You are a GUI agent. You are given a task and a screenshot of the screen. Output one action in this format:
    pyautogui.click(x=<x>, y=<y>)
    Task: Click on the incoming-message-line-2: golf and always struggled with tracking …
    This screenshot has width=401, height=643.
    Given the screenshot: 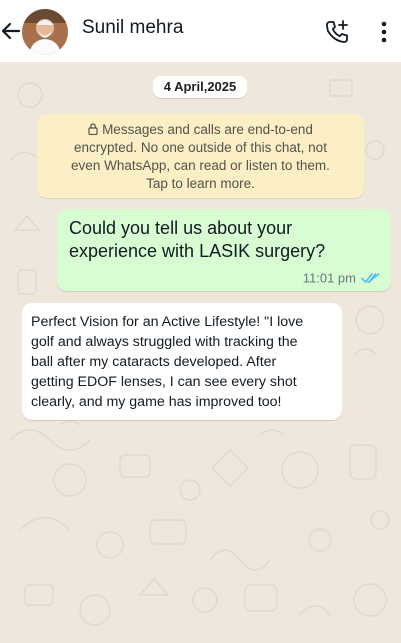 What is the action you would take?
    pyautogui.click(x=164, y=342)
    